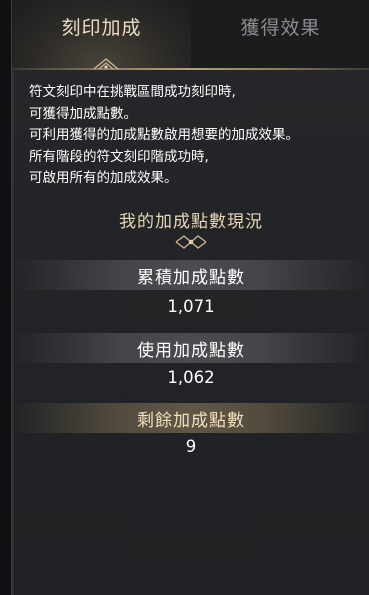 This screenshot has width=369, height=595. Describe the element at coordinates (191, 242) in the screenshot. I see `section-divider-ornament-icon` at that location.